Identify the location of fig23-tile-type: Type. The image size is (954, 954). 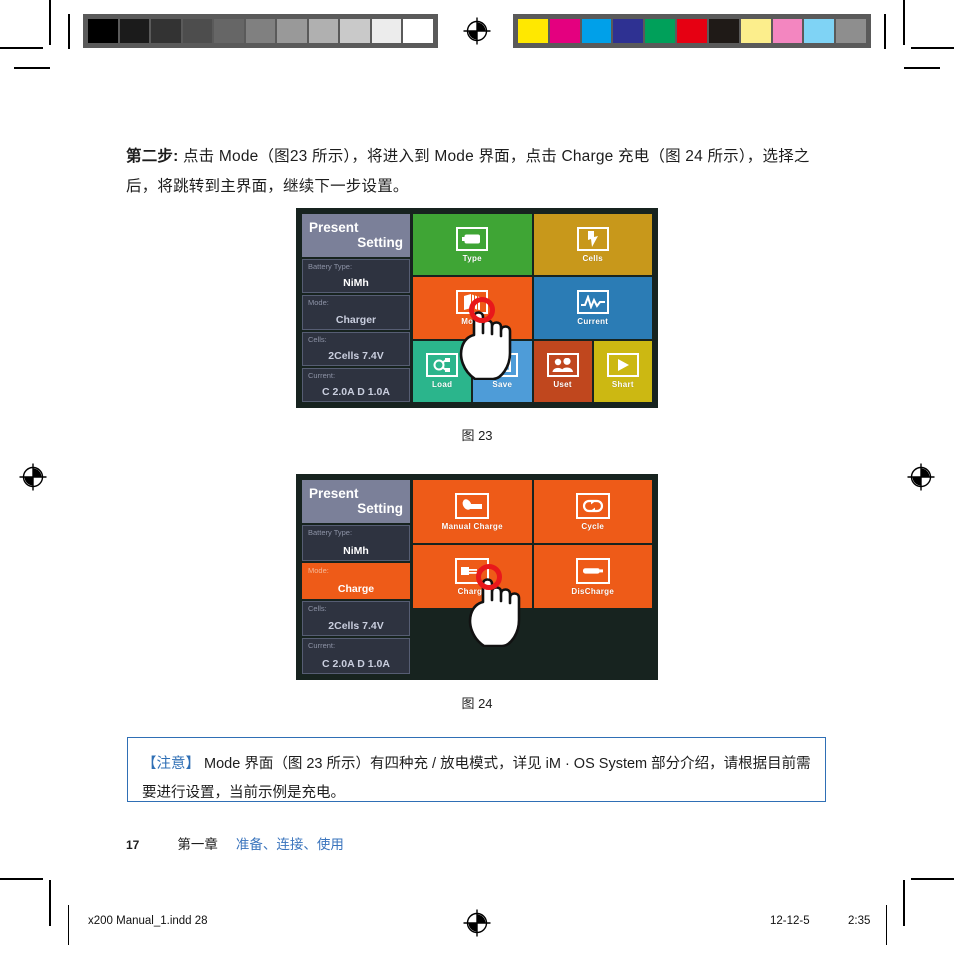
(472, 245).